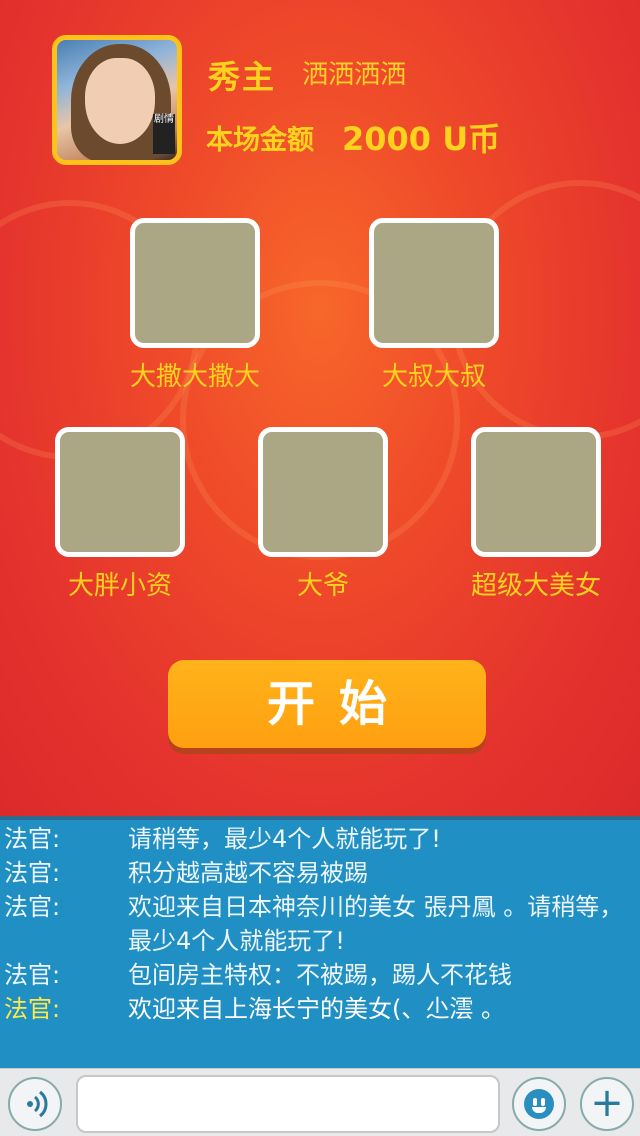 Image resolution: width=640 pixels, height=1136 pixels. I want to click on host-avatar: 剧情, so click(117, 100).